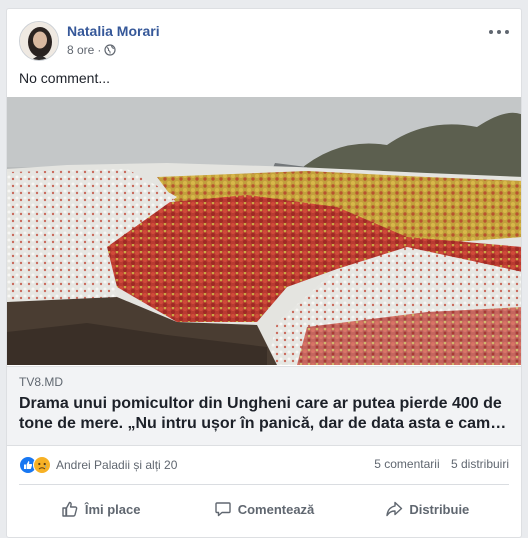  I want to click on action-bar: Îmi place Comentează Distribuie, so click(264, 509).